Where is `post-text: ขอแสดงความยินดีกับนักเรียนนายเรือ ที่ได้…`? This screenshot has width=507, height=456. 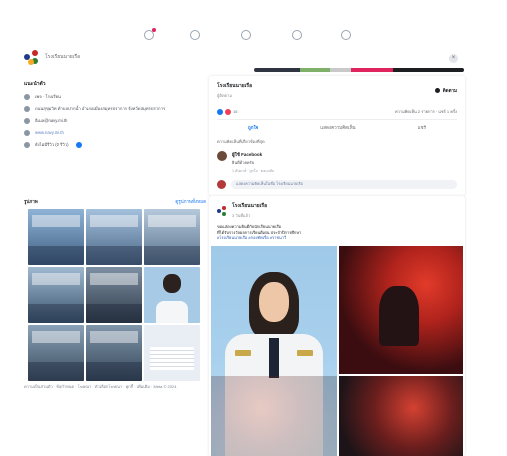
post-text: ขอแสดงความยินดีกับนักเรียนนายเรือ ที่ได้… is located at coordinates (337, 230).